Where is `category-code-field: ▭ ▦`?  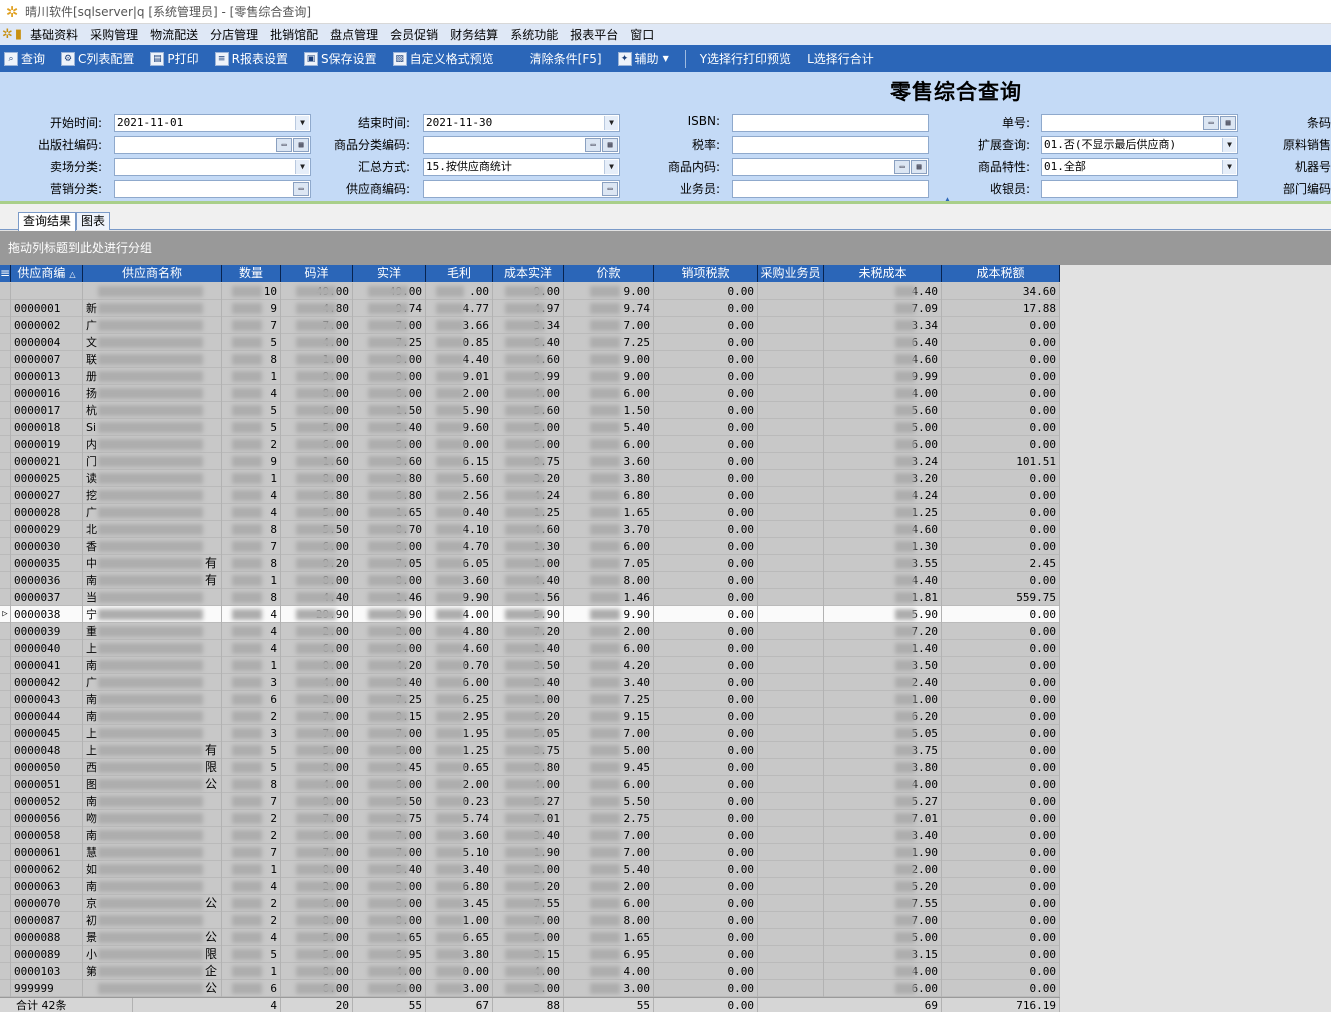
category-code-field: ▭ ▦ is located at coordinates (521, 145).